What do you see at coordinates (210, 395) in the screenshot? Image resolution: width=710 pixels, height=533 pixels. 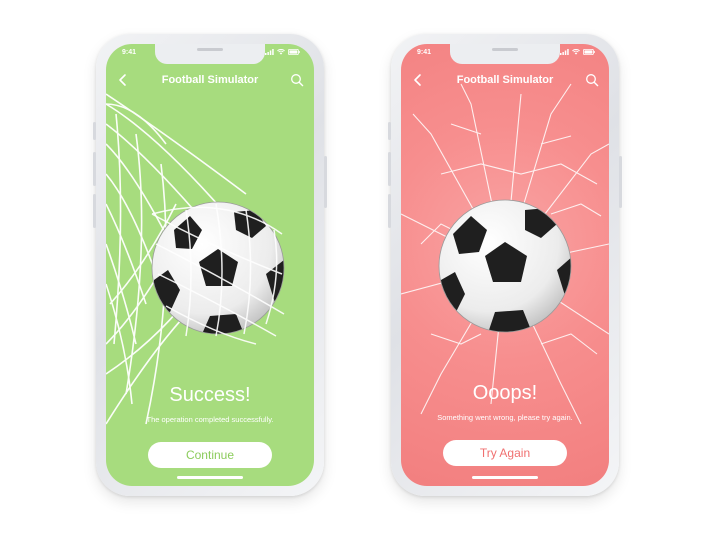 I see `result-title: Success!` at bounding box center [210, 395].